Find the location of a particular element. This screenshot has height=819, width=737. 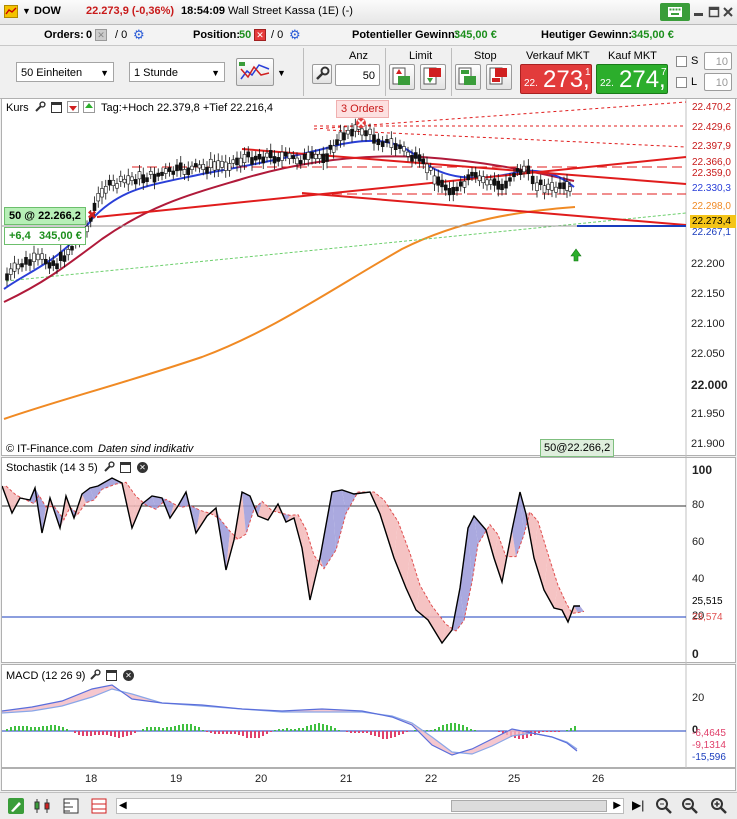

move-down-icon is located at coordinates (73, 107).